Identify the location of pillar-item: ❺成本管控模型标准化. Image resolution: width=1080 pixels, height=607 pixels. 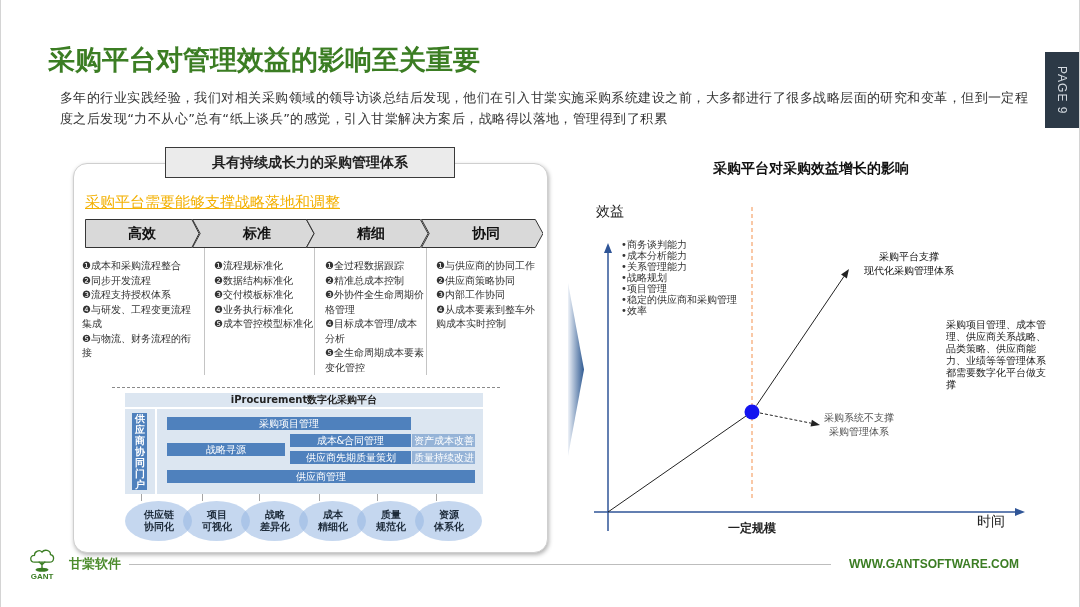
(264, 324).